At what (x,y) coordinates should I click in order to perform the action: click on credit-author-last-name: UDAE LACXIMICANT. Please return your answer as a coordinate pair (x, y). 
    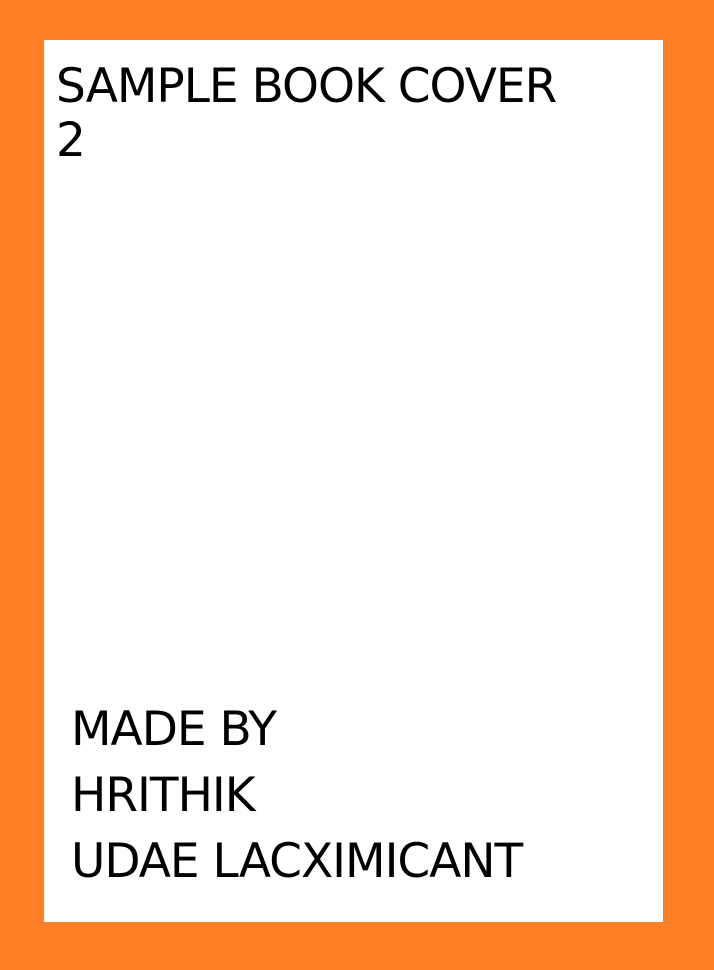
    Looking at the image, I should click on (297, 861).